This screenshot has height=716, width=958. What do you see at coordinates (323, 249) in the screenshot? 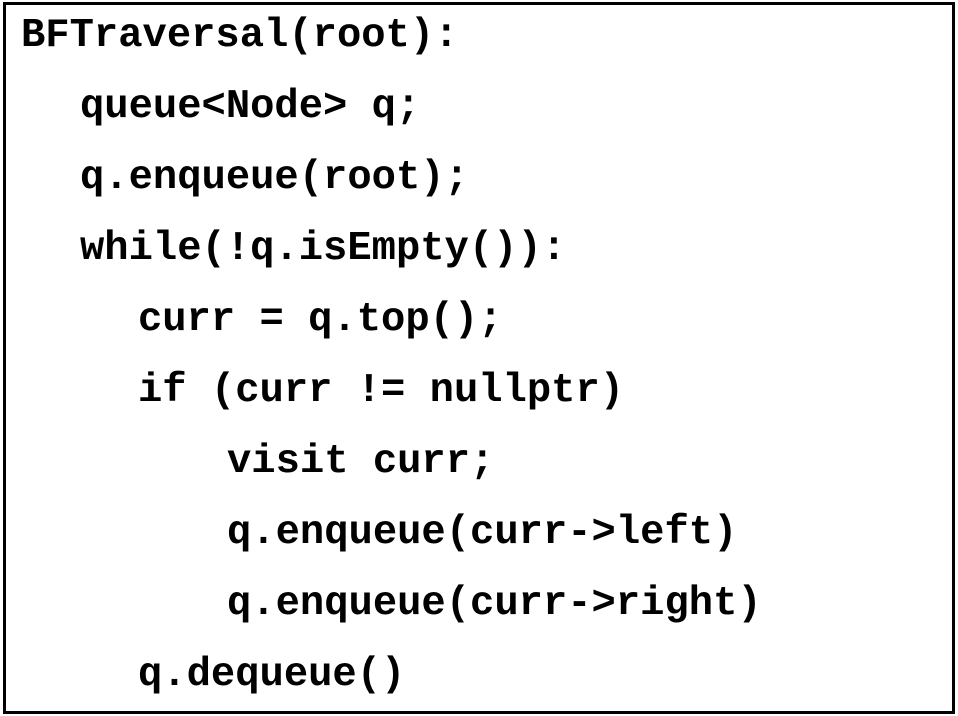
I see `code-line-4: while(!q.isEmpty()):` at bounding box center [323, 249].